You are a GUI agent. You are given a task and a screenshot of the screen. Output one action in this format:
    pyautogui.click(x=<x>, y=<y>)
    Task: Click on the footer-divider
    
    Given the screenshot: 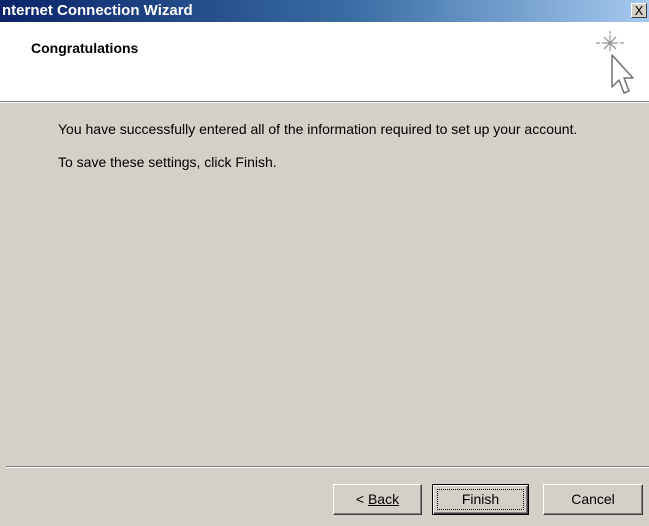 What is the action you would take?
    pyautogui.click(x=327, y=467)
    